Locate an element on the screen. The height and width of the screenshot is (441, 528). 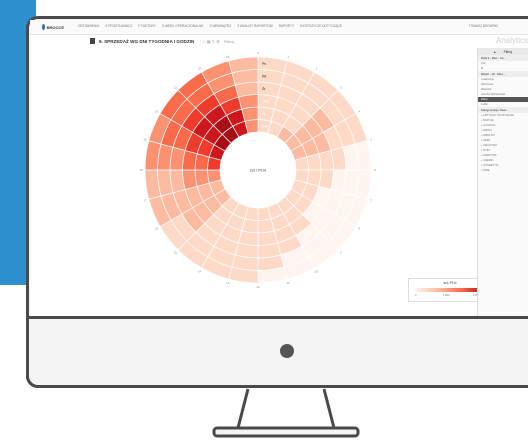
hour-label: 10 is located at coordinates (317, 271).